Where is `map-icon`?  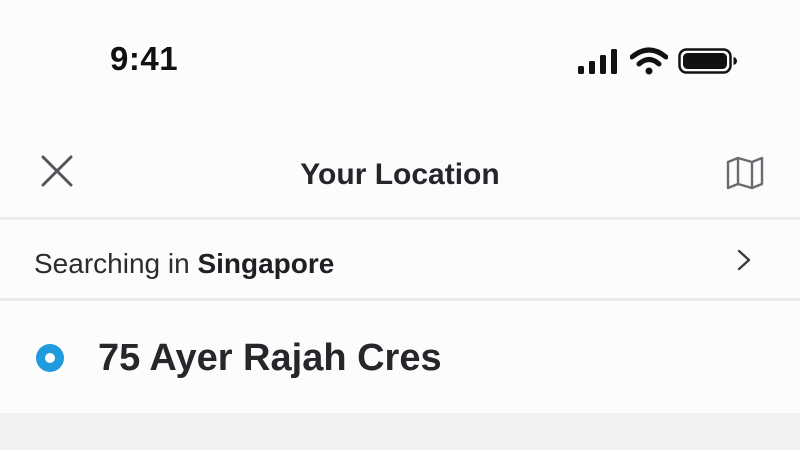
map-icon is located at coordinates (745, 173).